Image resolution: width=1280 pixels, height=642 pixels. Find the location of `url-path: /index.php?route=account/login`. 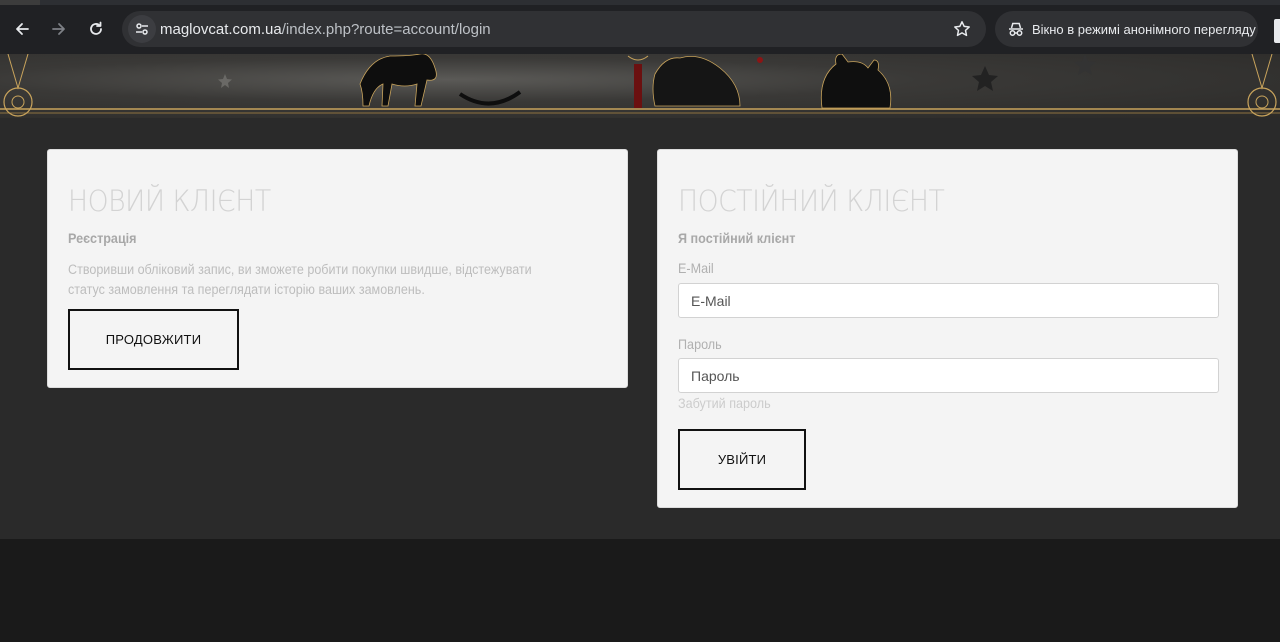

url-path: /index.php?route=account/login is located at coordinates (386, 29).